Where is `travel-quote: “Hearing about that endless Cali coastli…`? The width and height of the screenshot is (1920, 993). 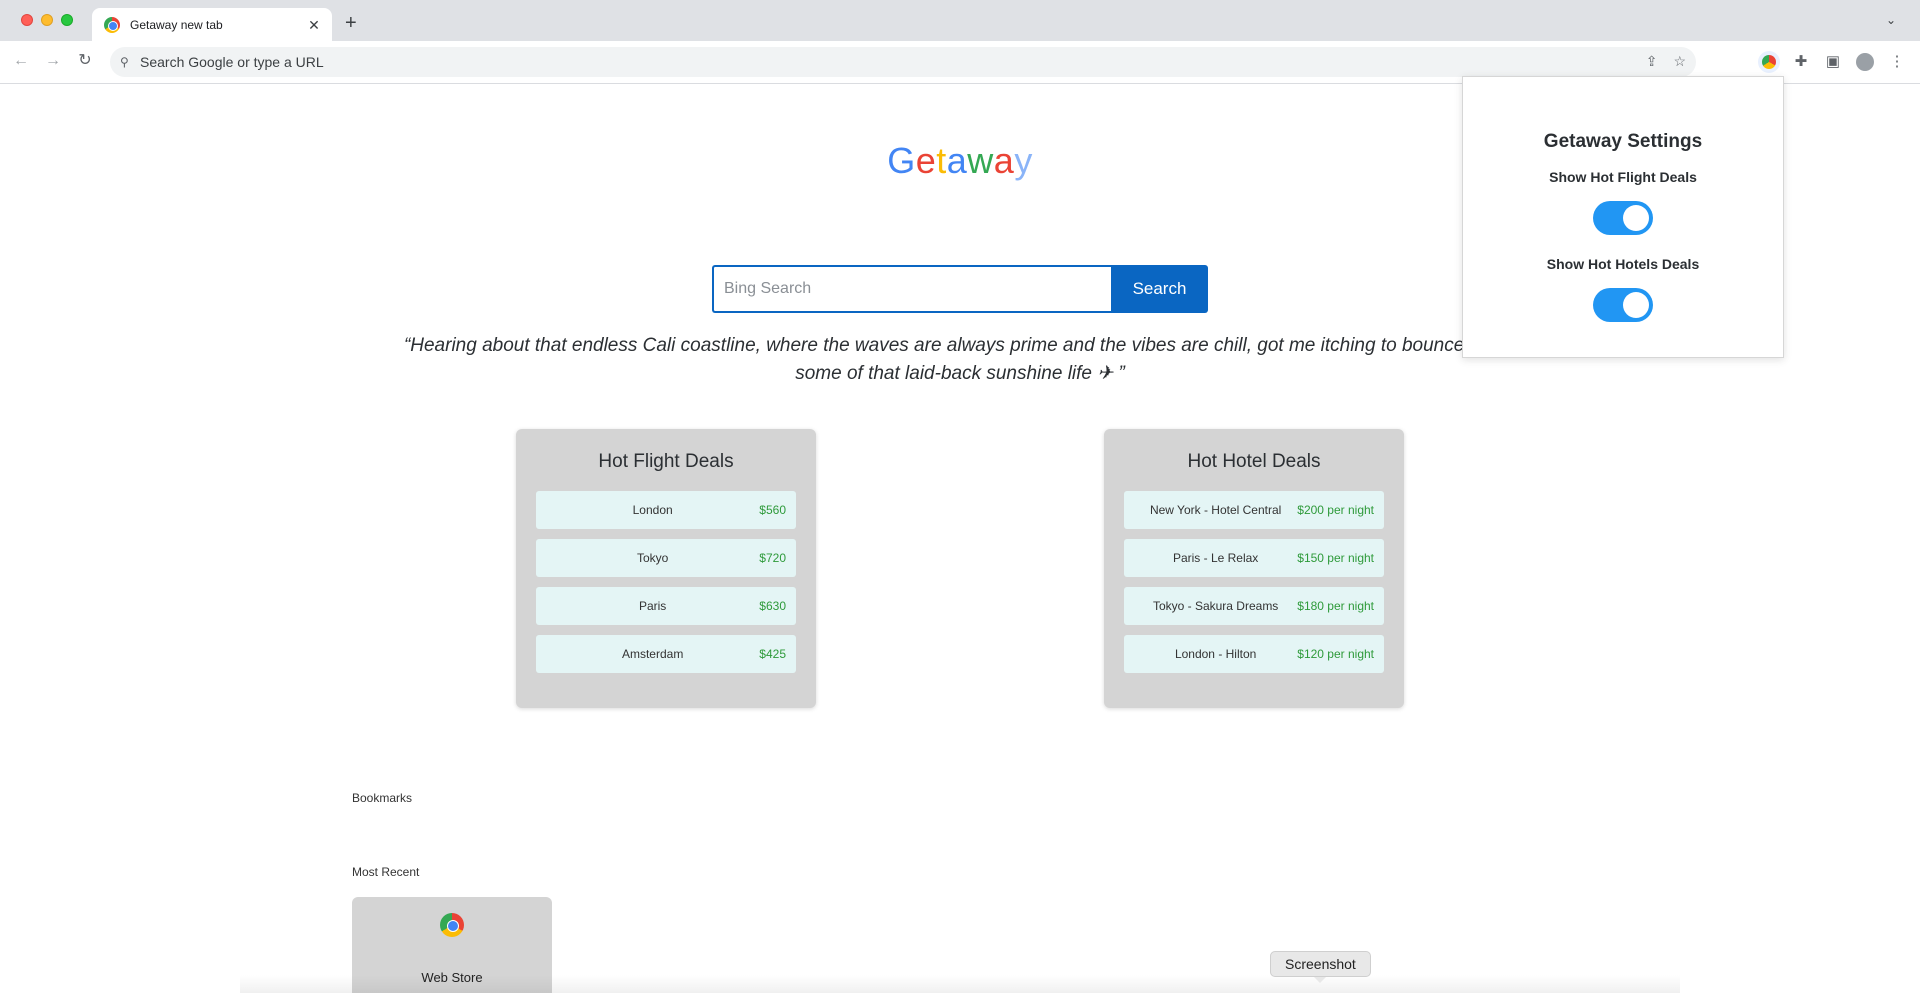
travel-quote: “Hearing about that endless Cali coastli… is located at coordinates (960, 360).